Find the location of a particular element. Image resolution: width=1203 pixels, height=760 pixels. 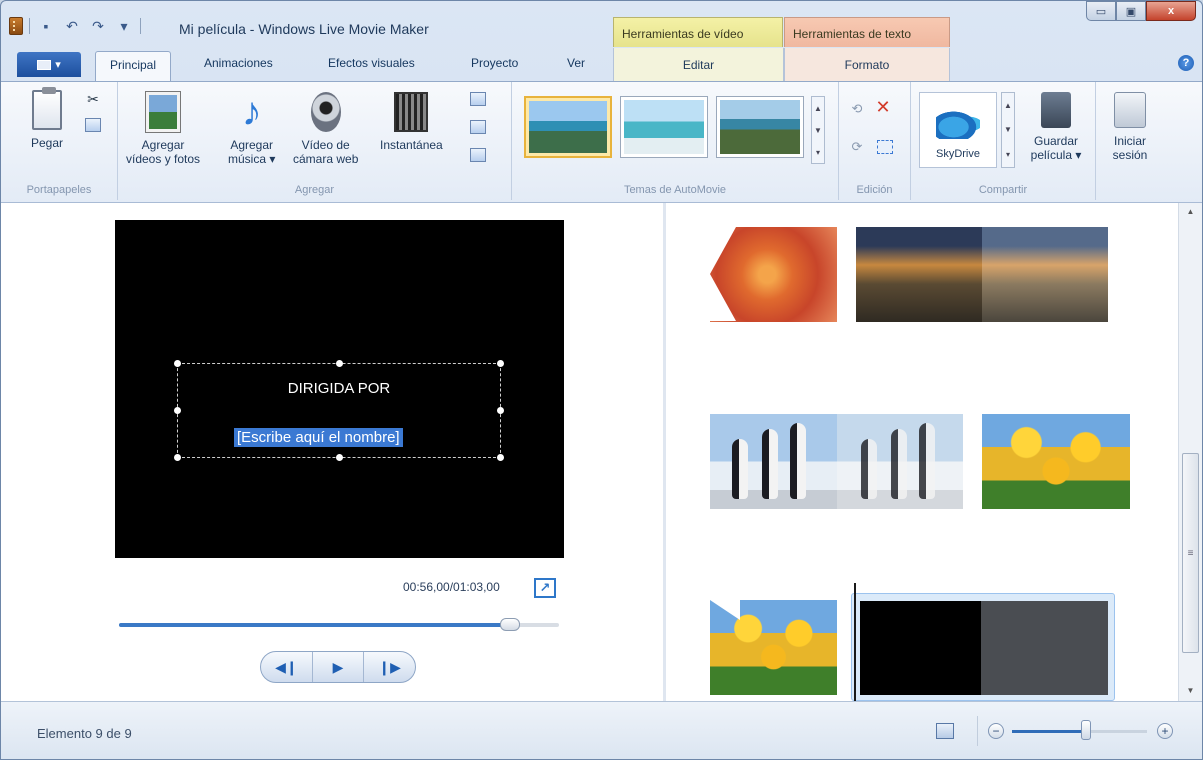

caption-textbox: DIRIGIDA POR [Escribe aquí el nombre] is located at coordinates (339, 410).